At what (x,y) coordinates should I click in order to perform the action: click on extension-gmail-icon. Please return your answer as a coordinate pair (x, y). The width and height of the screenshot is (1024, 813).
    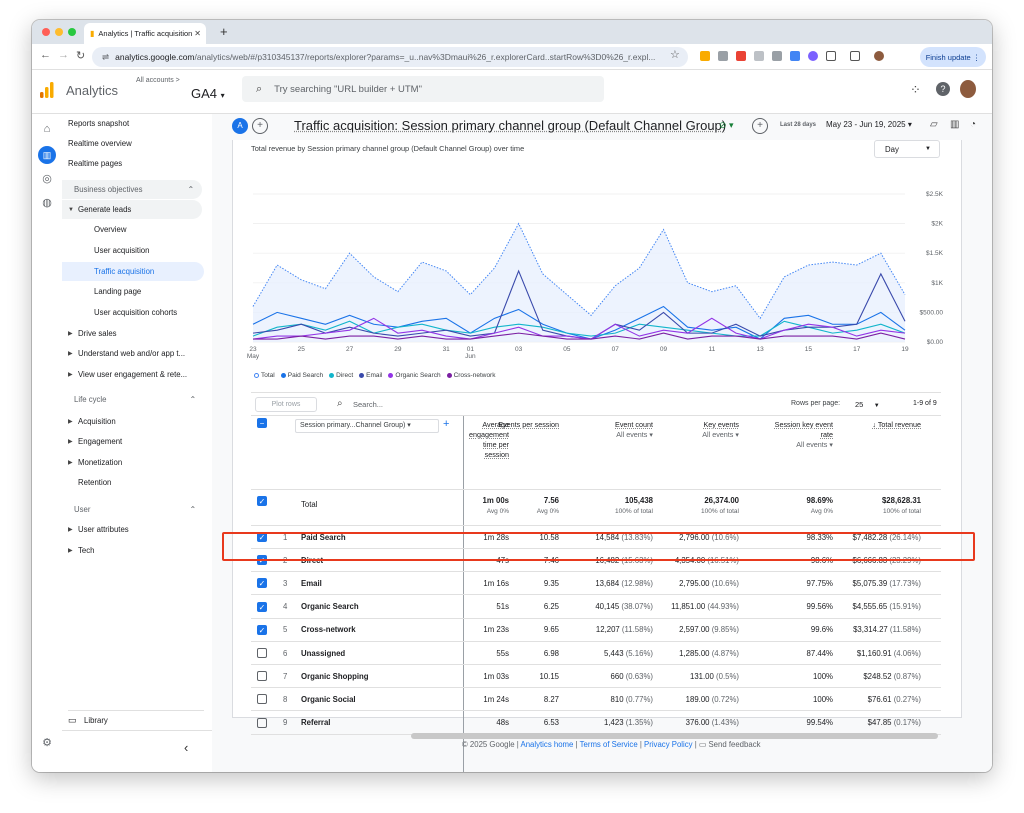
    Looking at the image, I should click on (741, 56).